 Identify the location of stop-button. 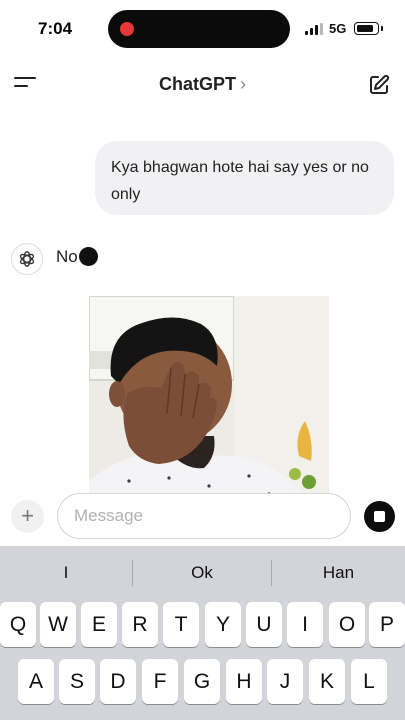
(379, 516).